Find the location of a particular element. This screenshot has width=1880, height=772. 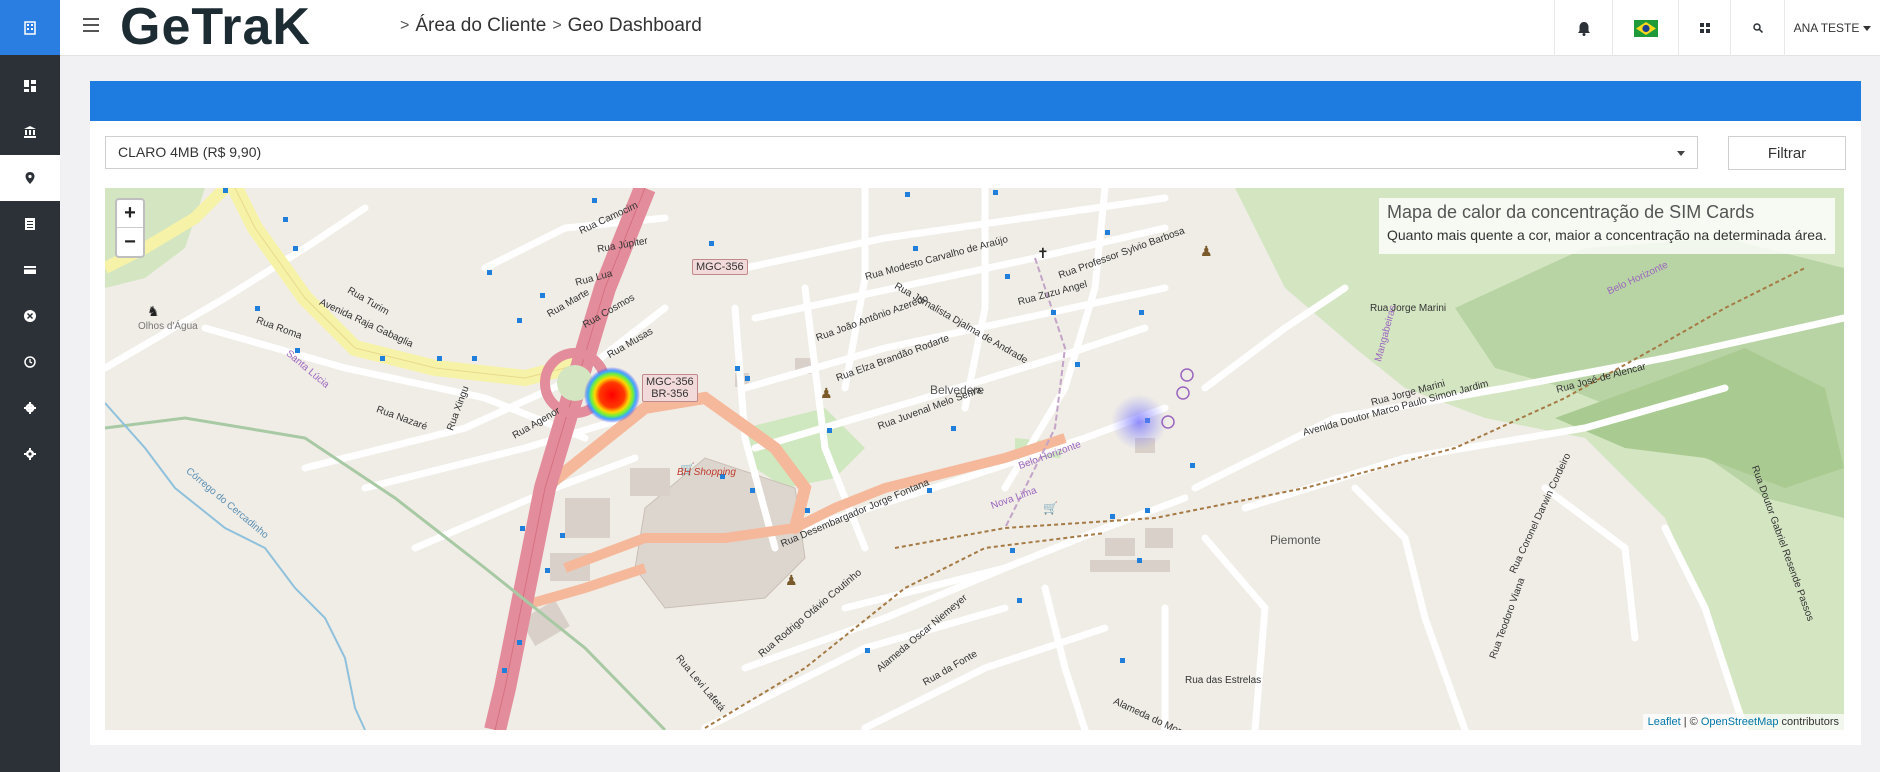

map-marker-icon is located at coordinates (30, 178).